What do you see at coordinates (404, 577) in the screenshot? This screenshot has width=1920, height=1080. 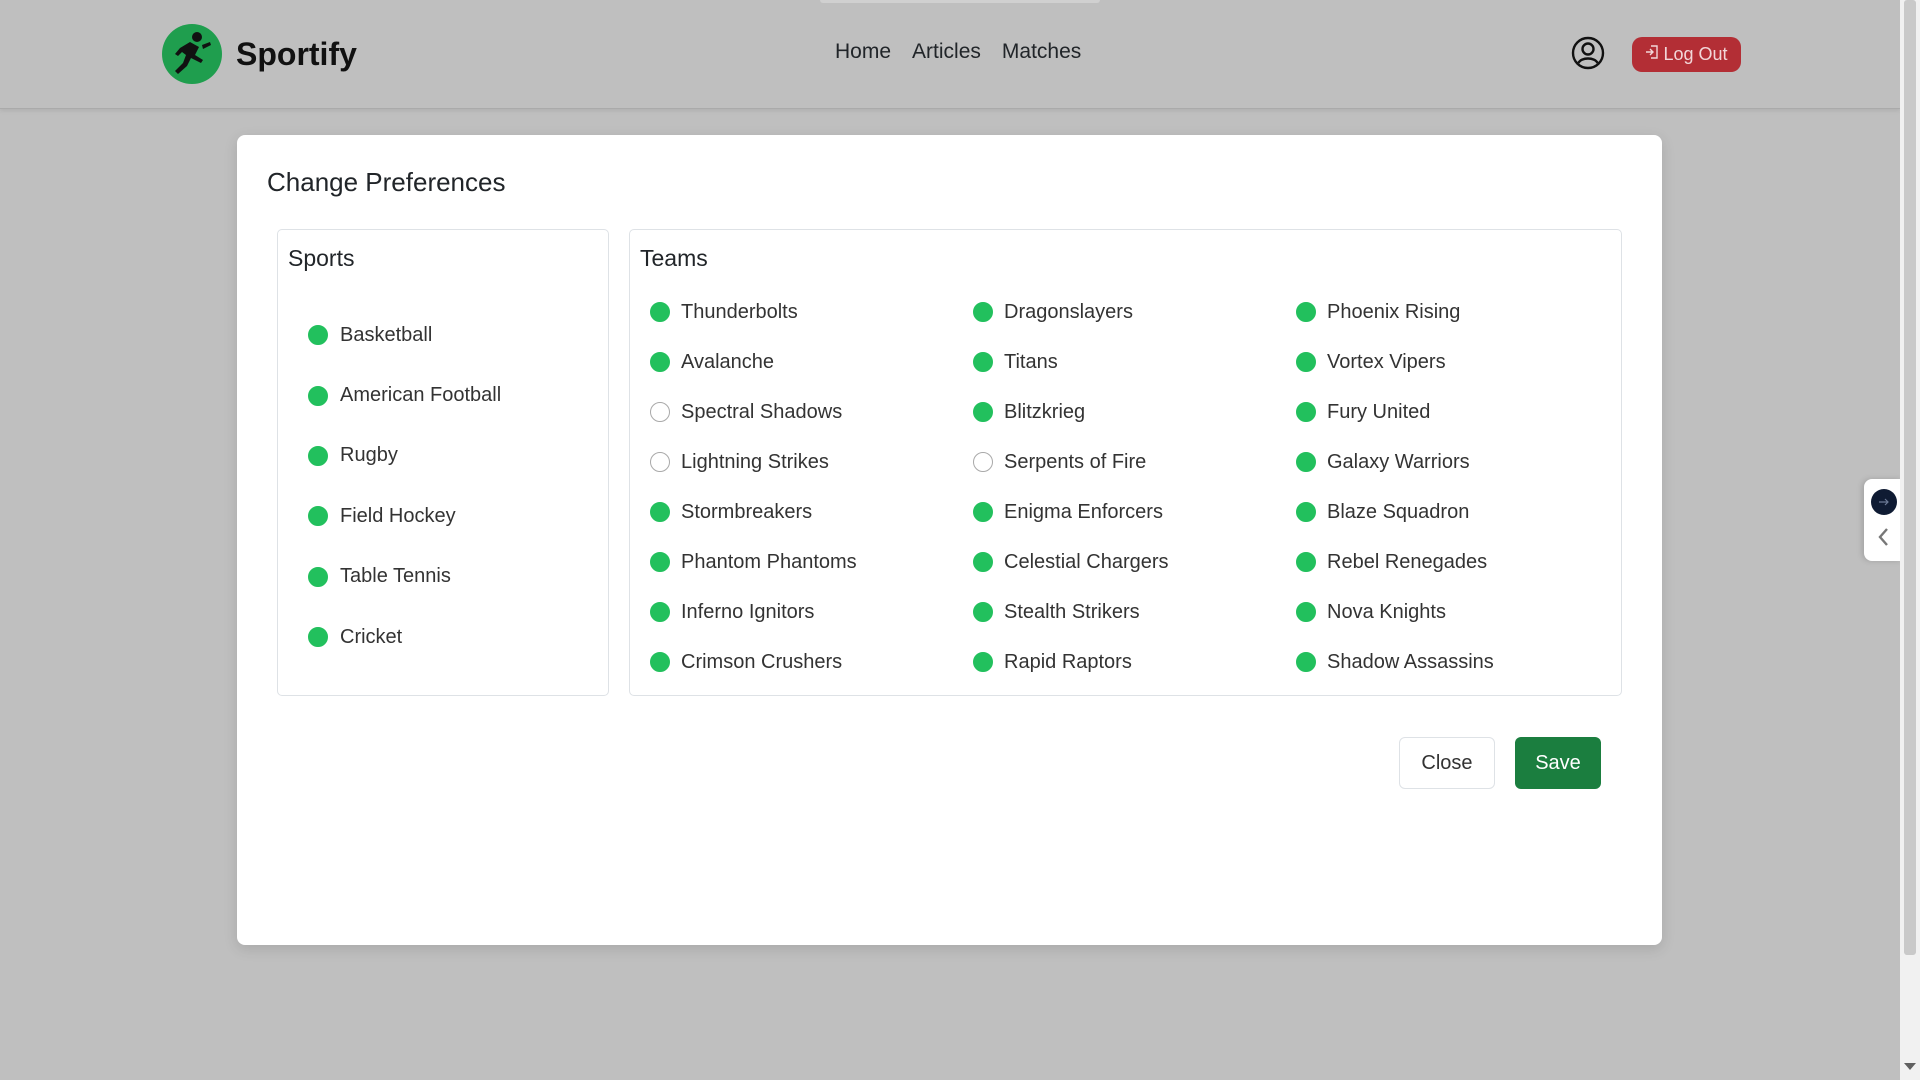 I see `sport-option: Table Tennis` at bounding box center [404, 577].